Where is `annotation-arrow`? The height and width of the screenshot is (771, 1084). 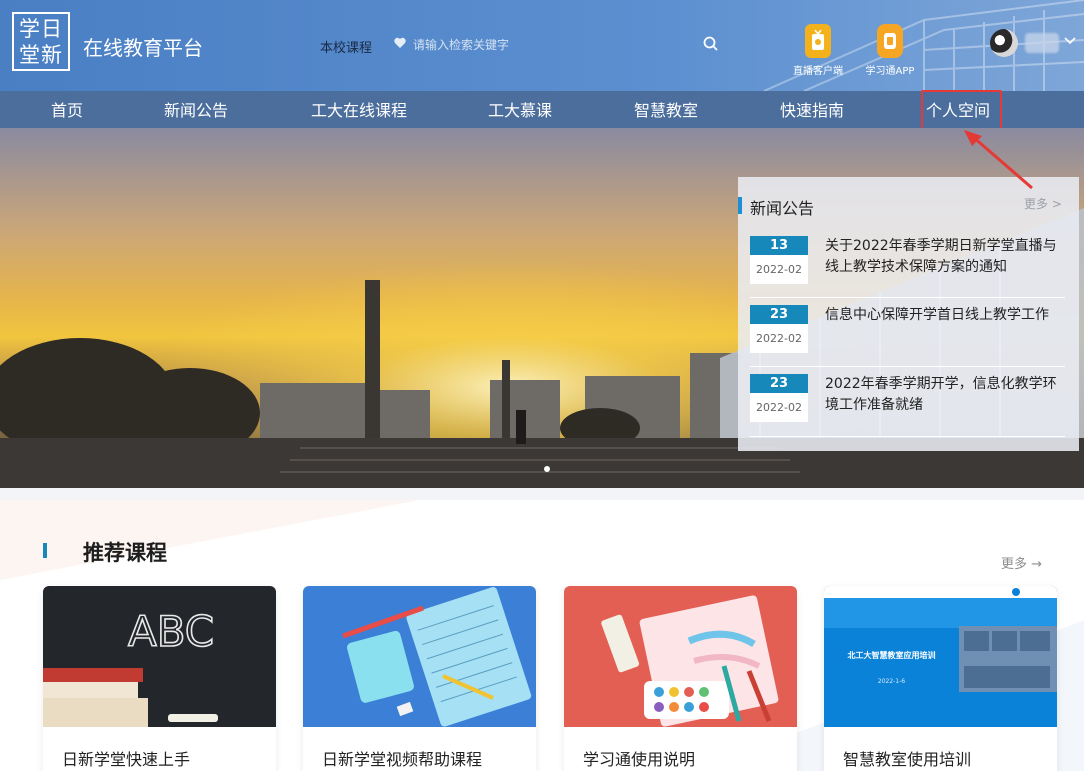
annotation-arrow is located at coordinates (998, 160).